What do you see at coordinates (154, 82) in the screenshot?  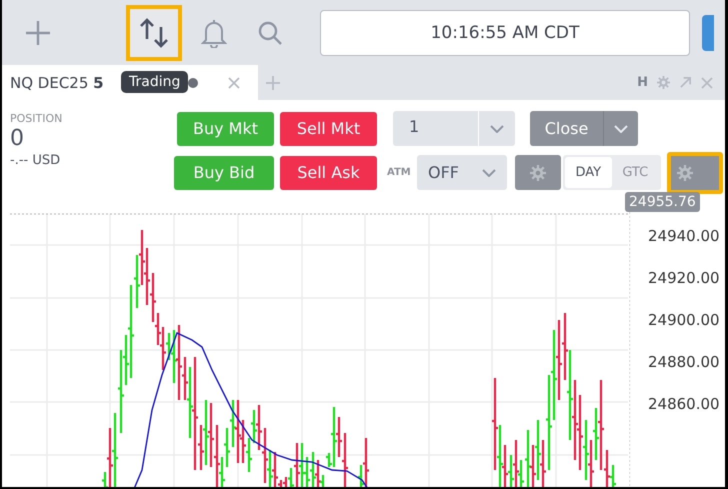 I see `tooltip: Trading` at bounding box center [154, 82].